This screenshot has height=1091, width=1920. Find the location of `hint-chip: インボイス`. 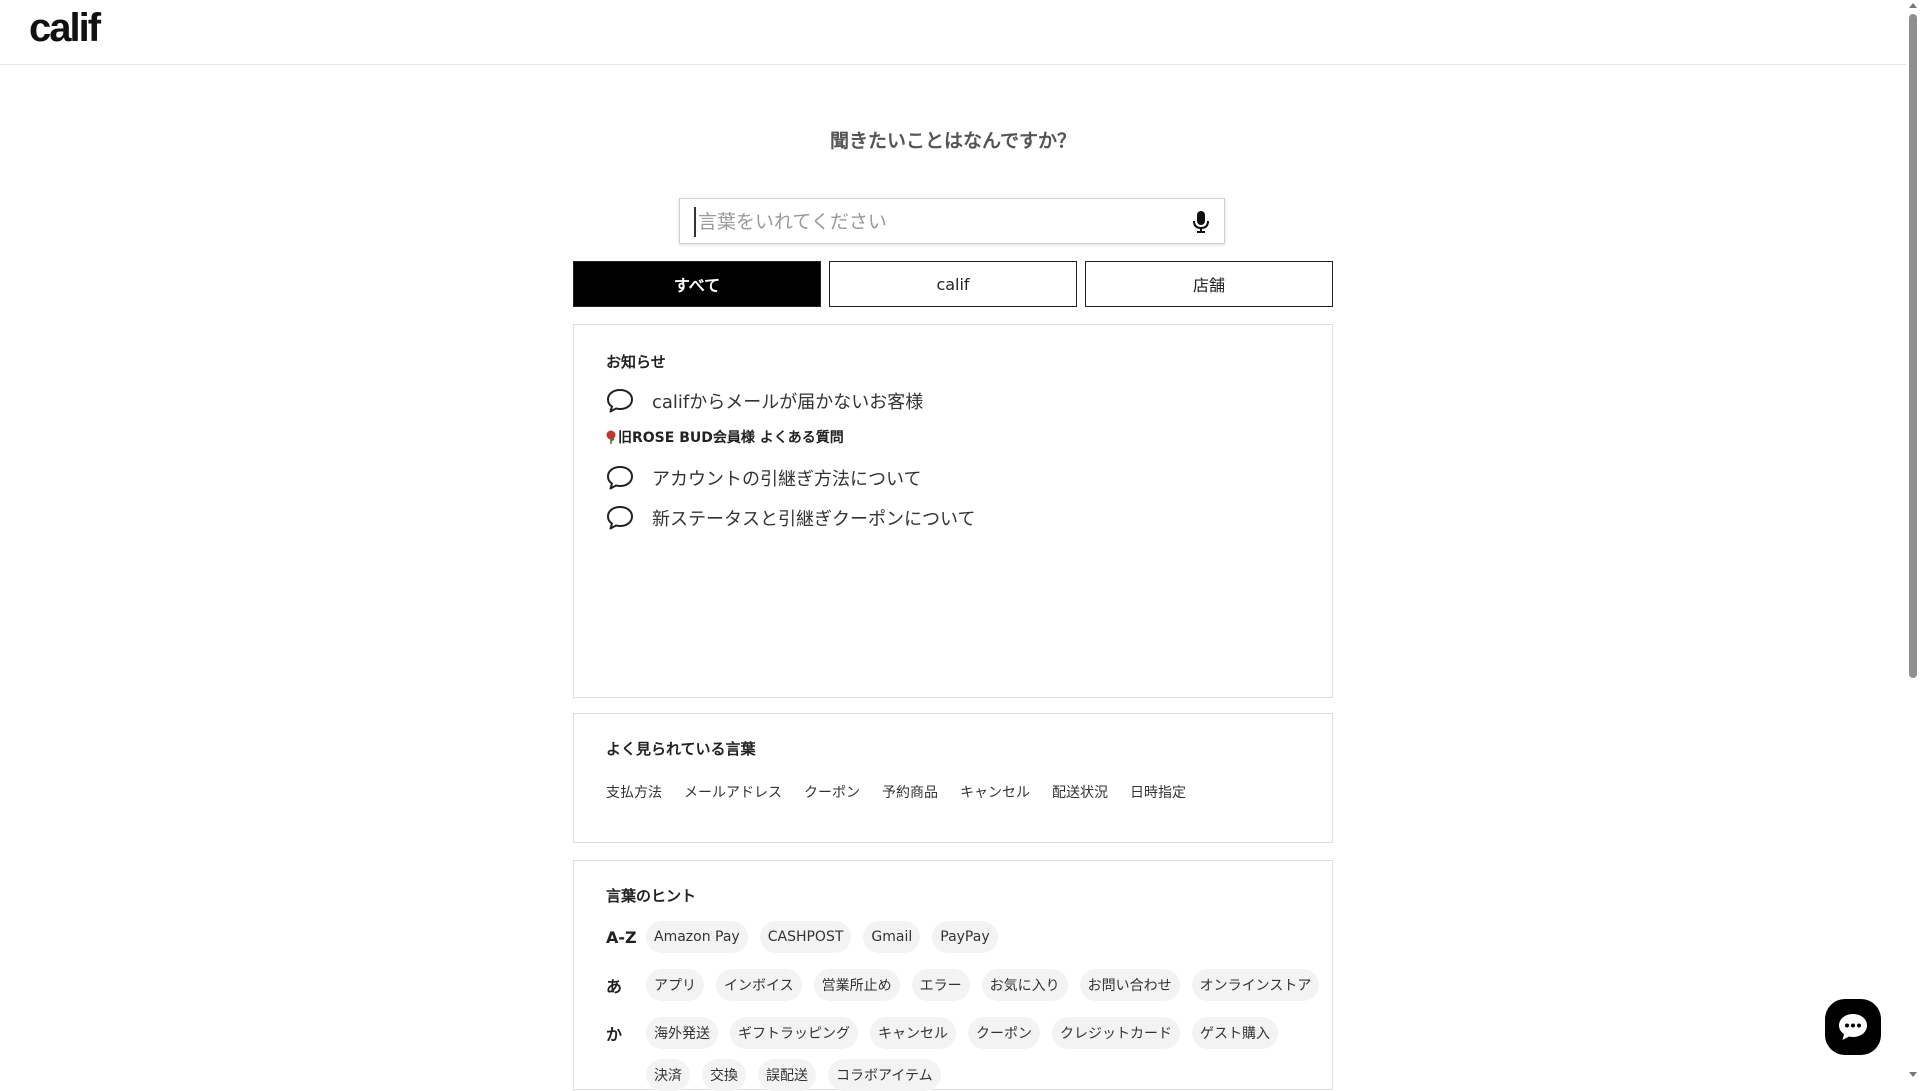

hint-chip: インボイス is located at coordinates (759, 985).